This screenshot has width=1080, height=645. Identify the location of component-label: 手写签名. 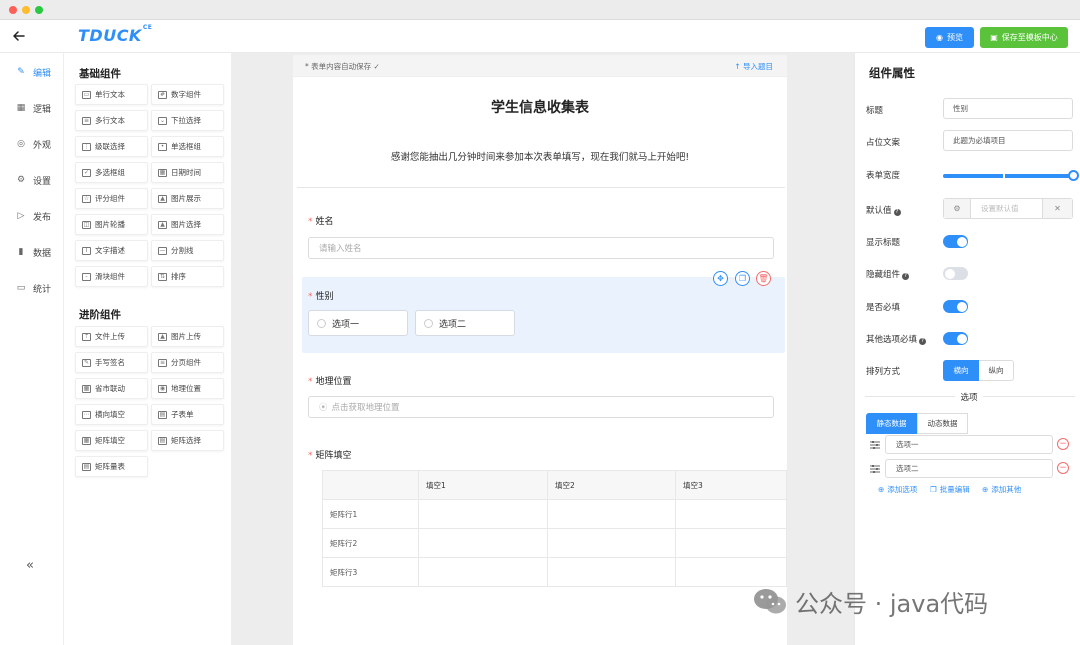
(110, 362).